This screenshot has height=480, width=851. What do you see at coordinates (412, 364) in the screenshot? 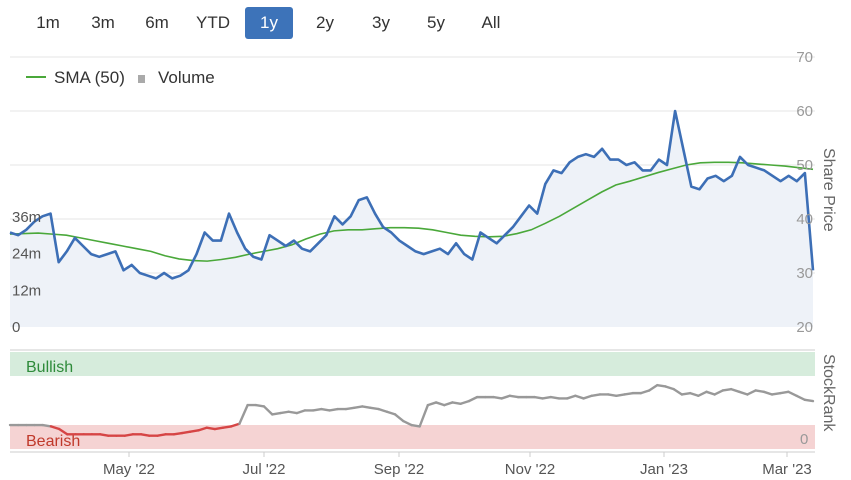
I see `bullish-zone` at bounding box center [412, 364].